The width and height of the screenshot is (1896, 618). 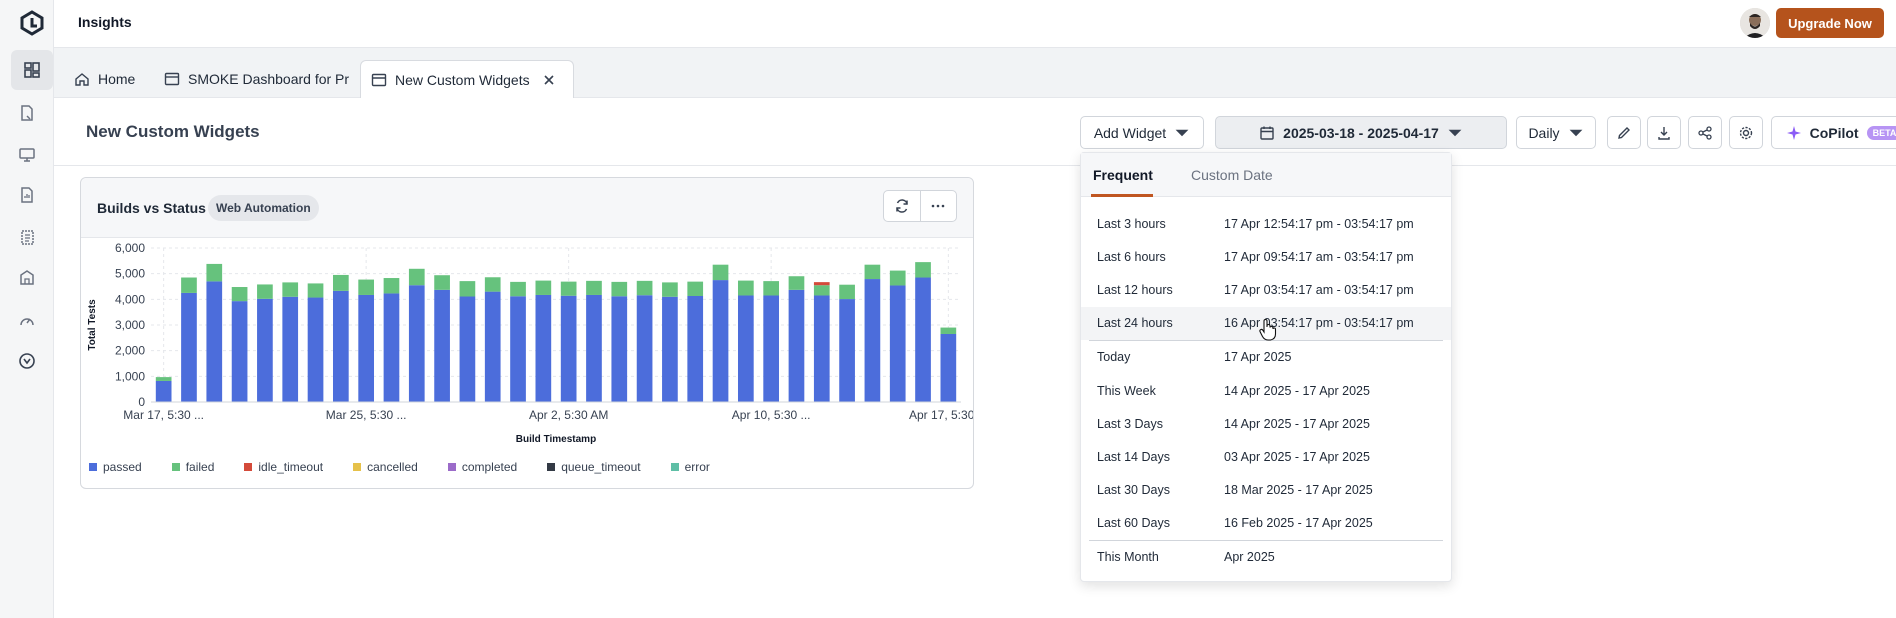 What do you see at coordinates (1361, 132) in the screenshot?
I see `date-range-button: 2025-03-18 - 2025-04-17` at bounding box center [1361, 132].